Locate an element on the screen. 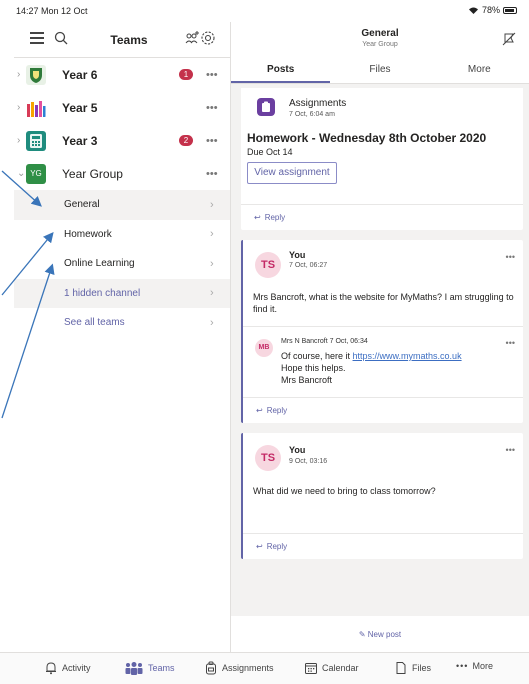 The height and width of the screenshot is (684, 529). channel-label: Online Learning is located at coordinates (99, 264).